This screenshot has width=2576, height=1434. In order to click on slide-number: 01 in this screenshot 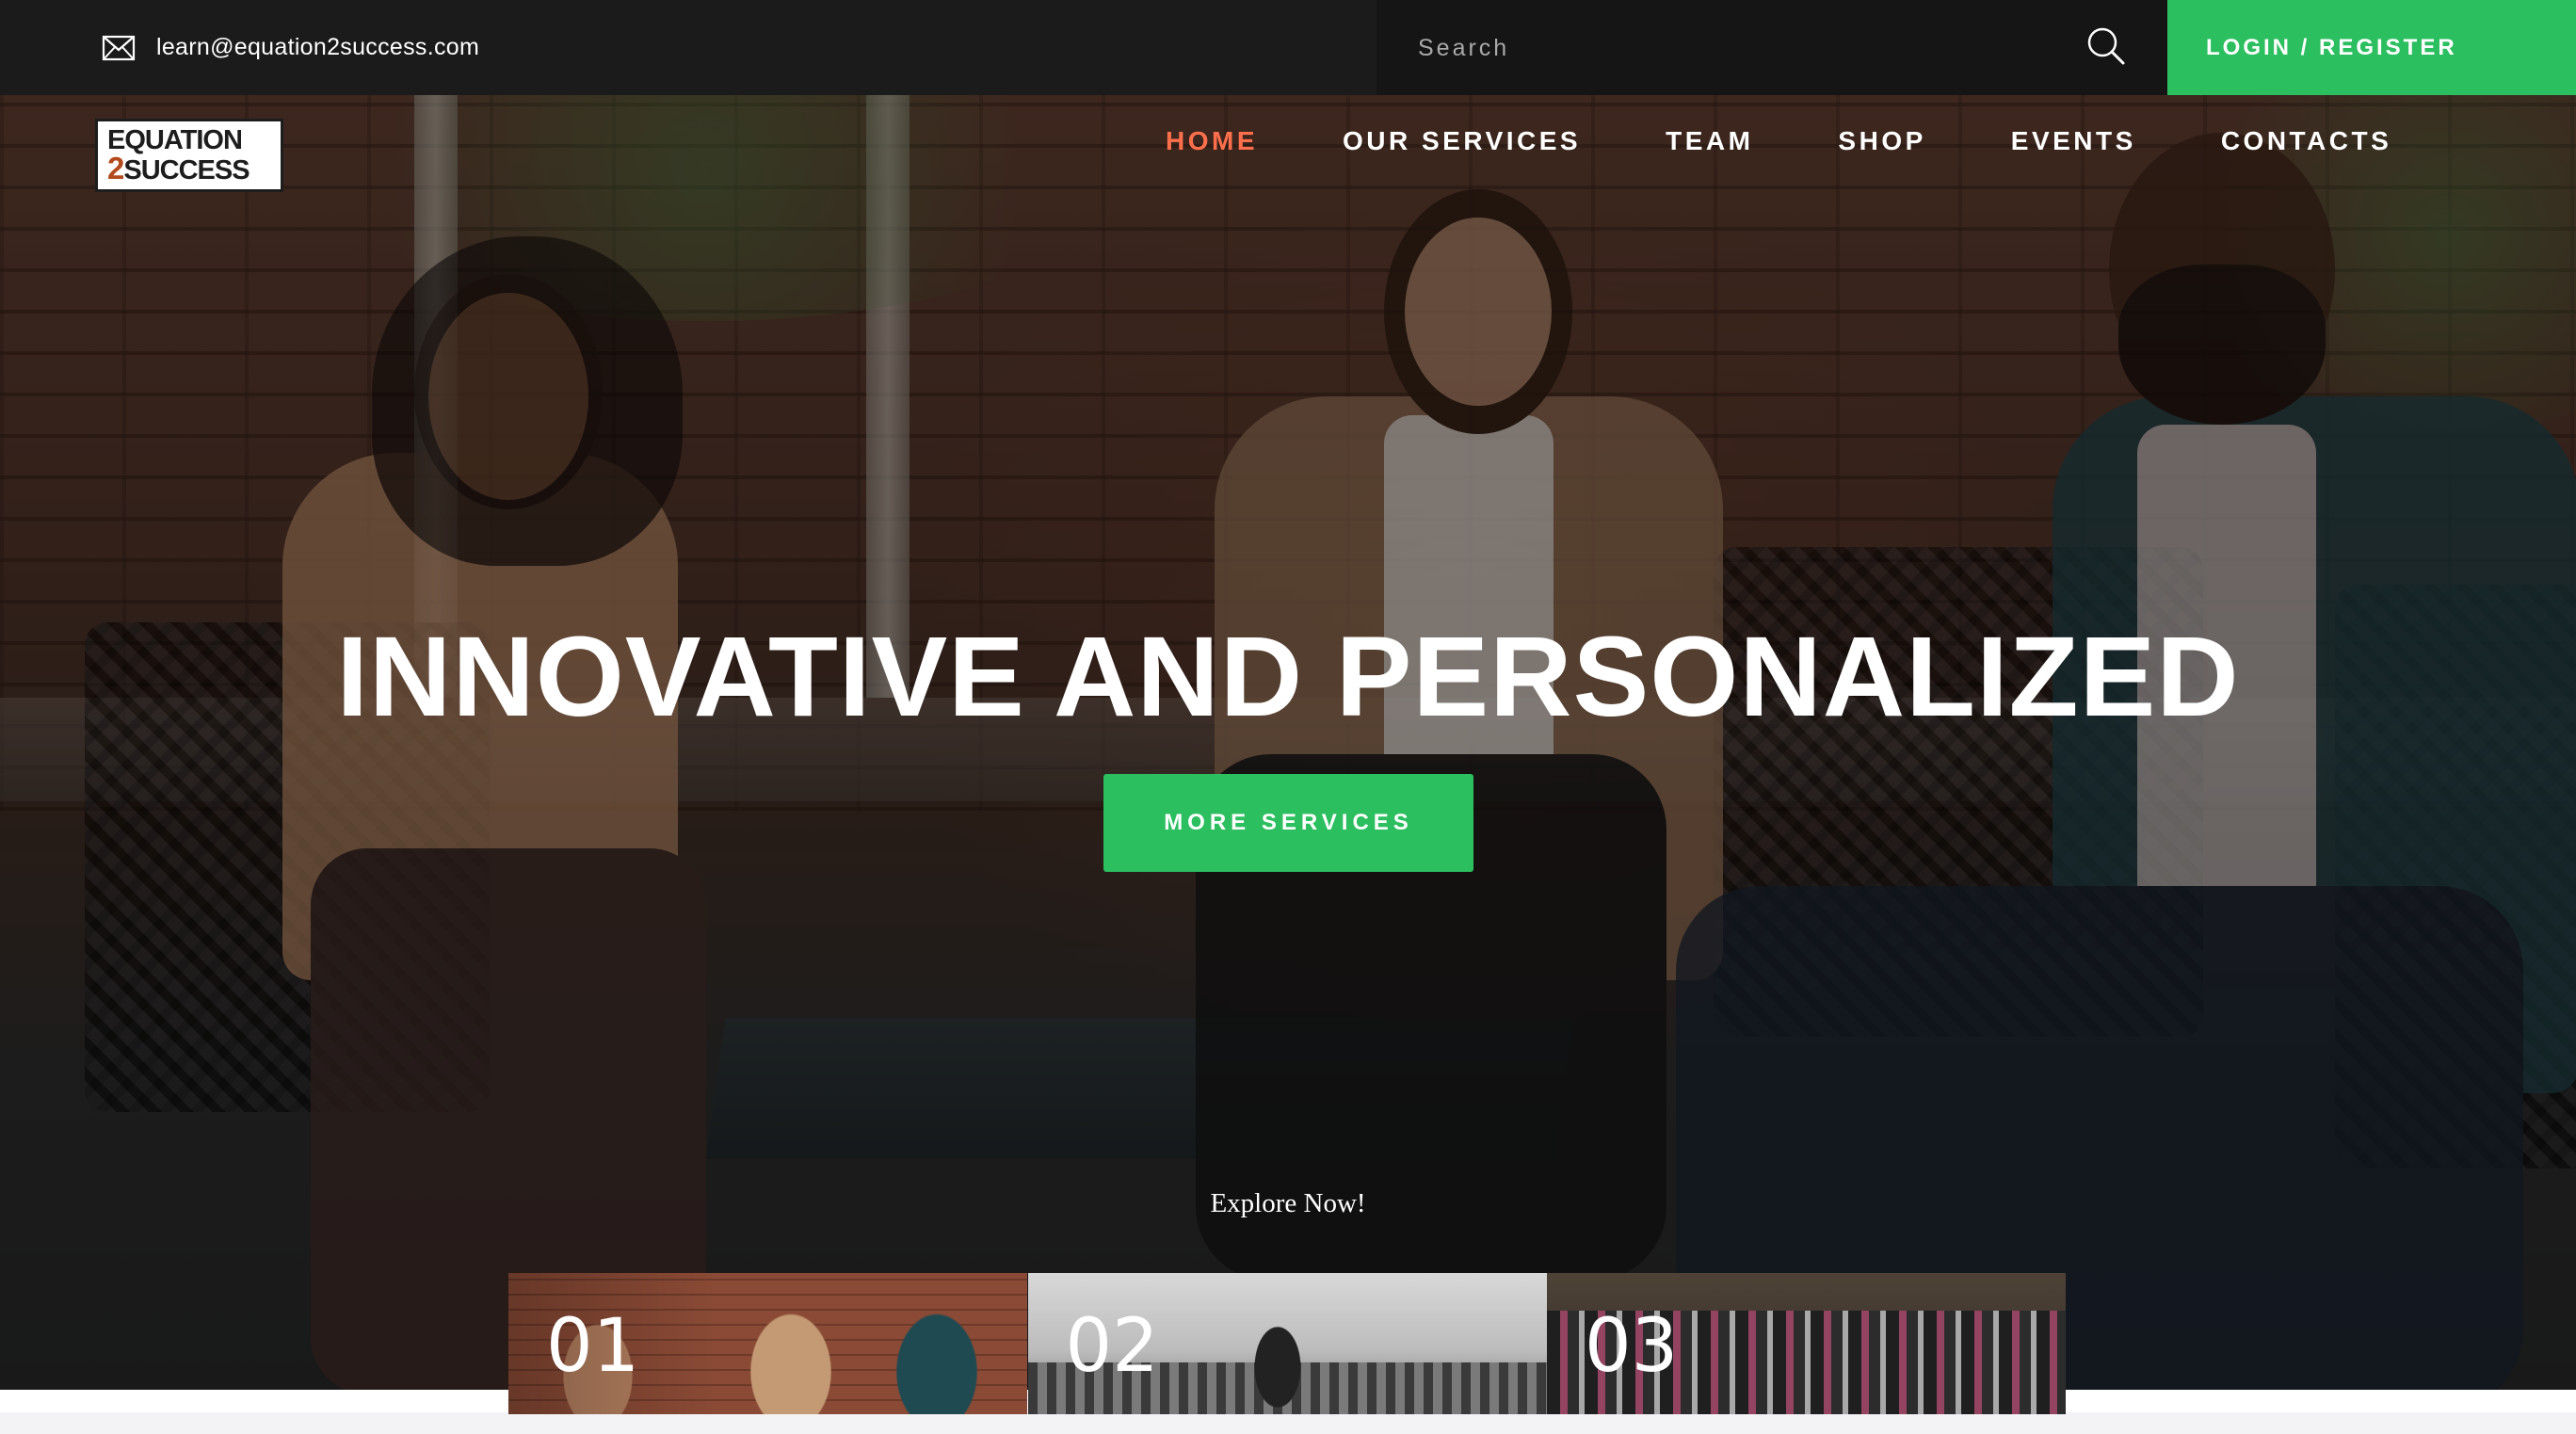, I will do `click(593, 1346)`.